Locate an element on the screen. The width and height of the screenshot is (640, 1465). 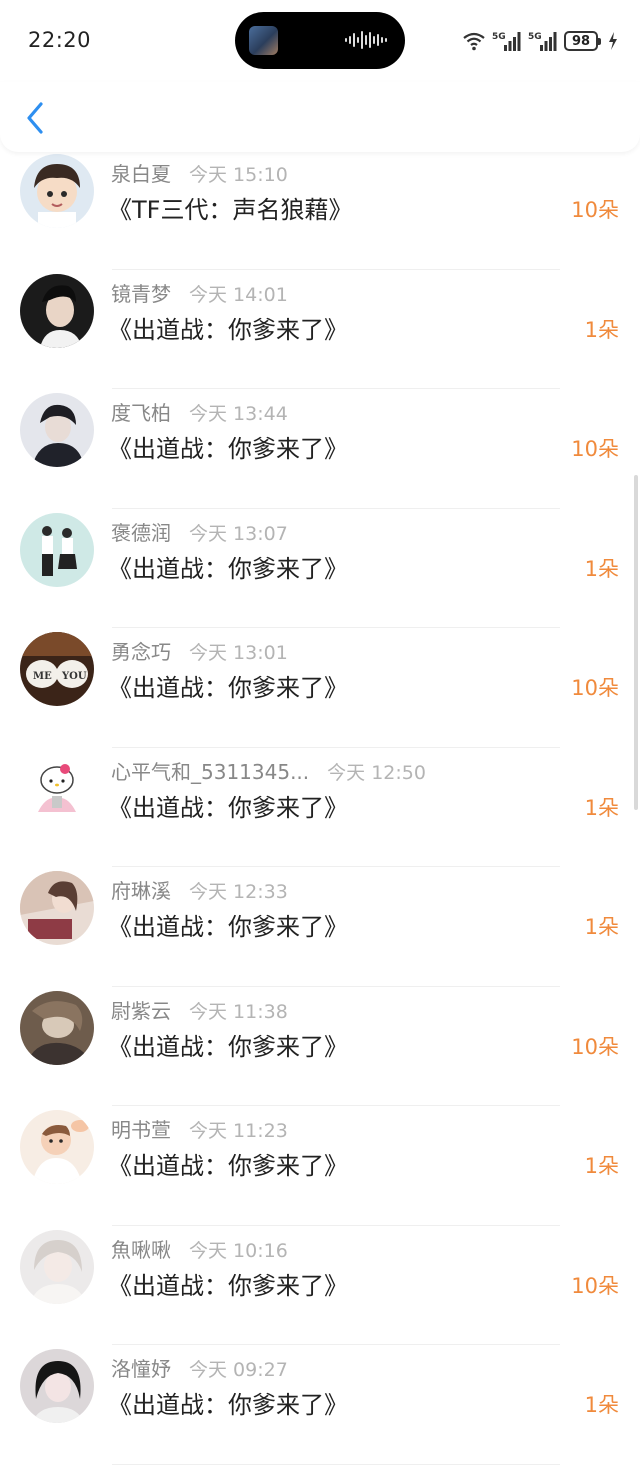
user-name: 褒德润 is located at coordinates (141, 531).